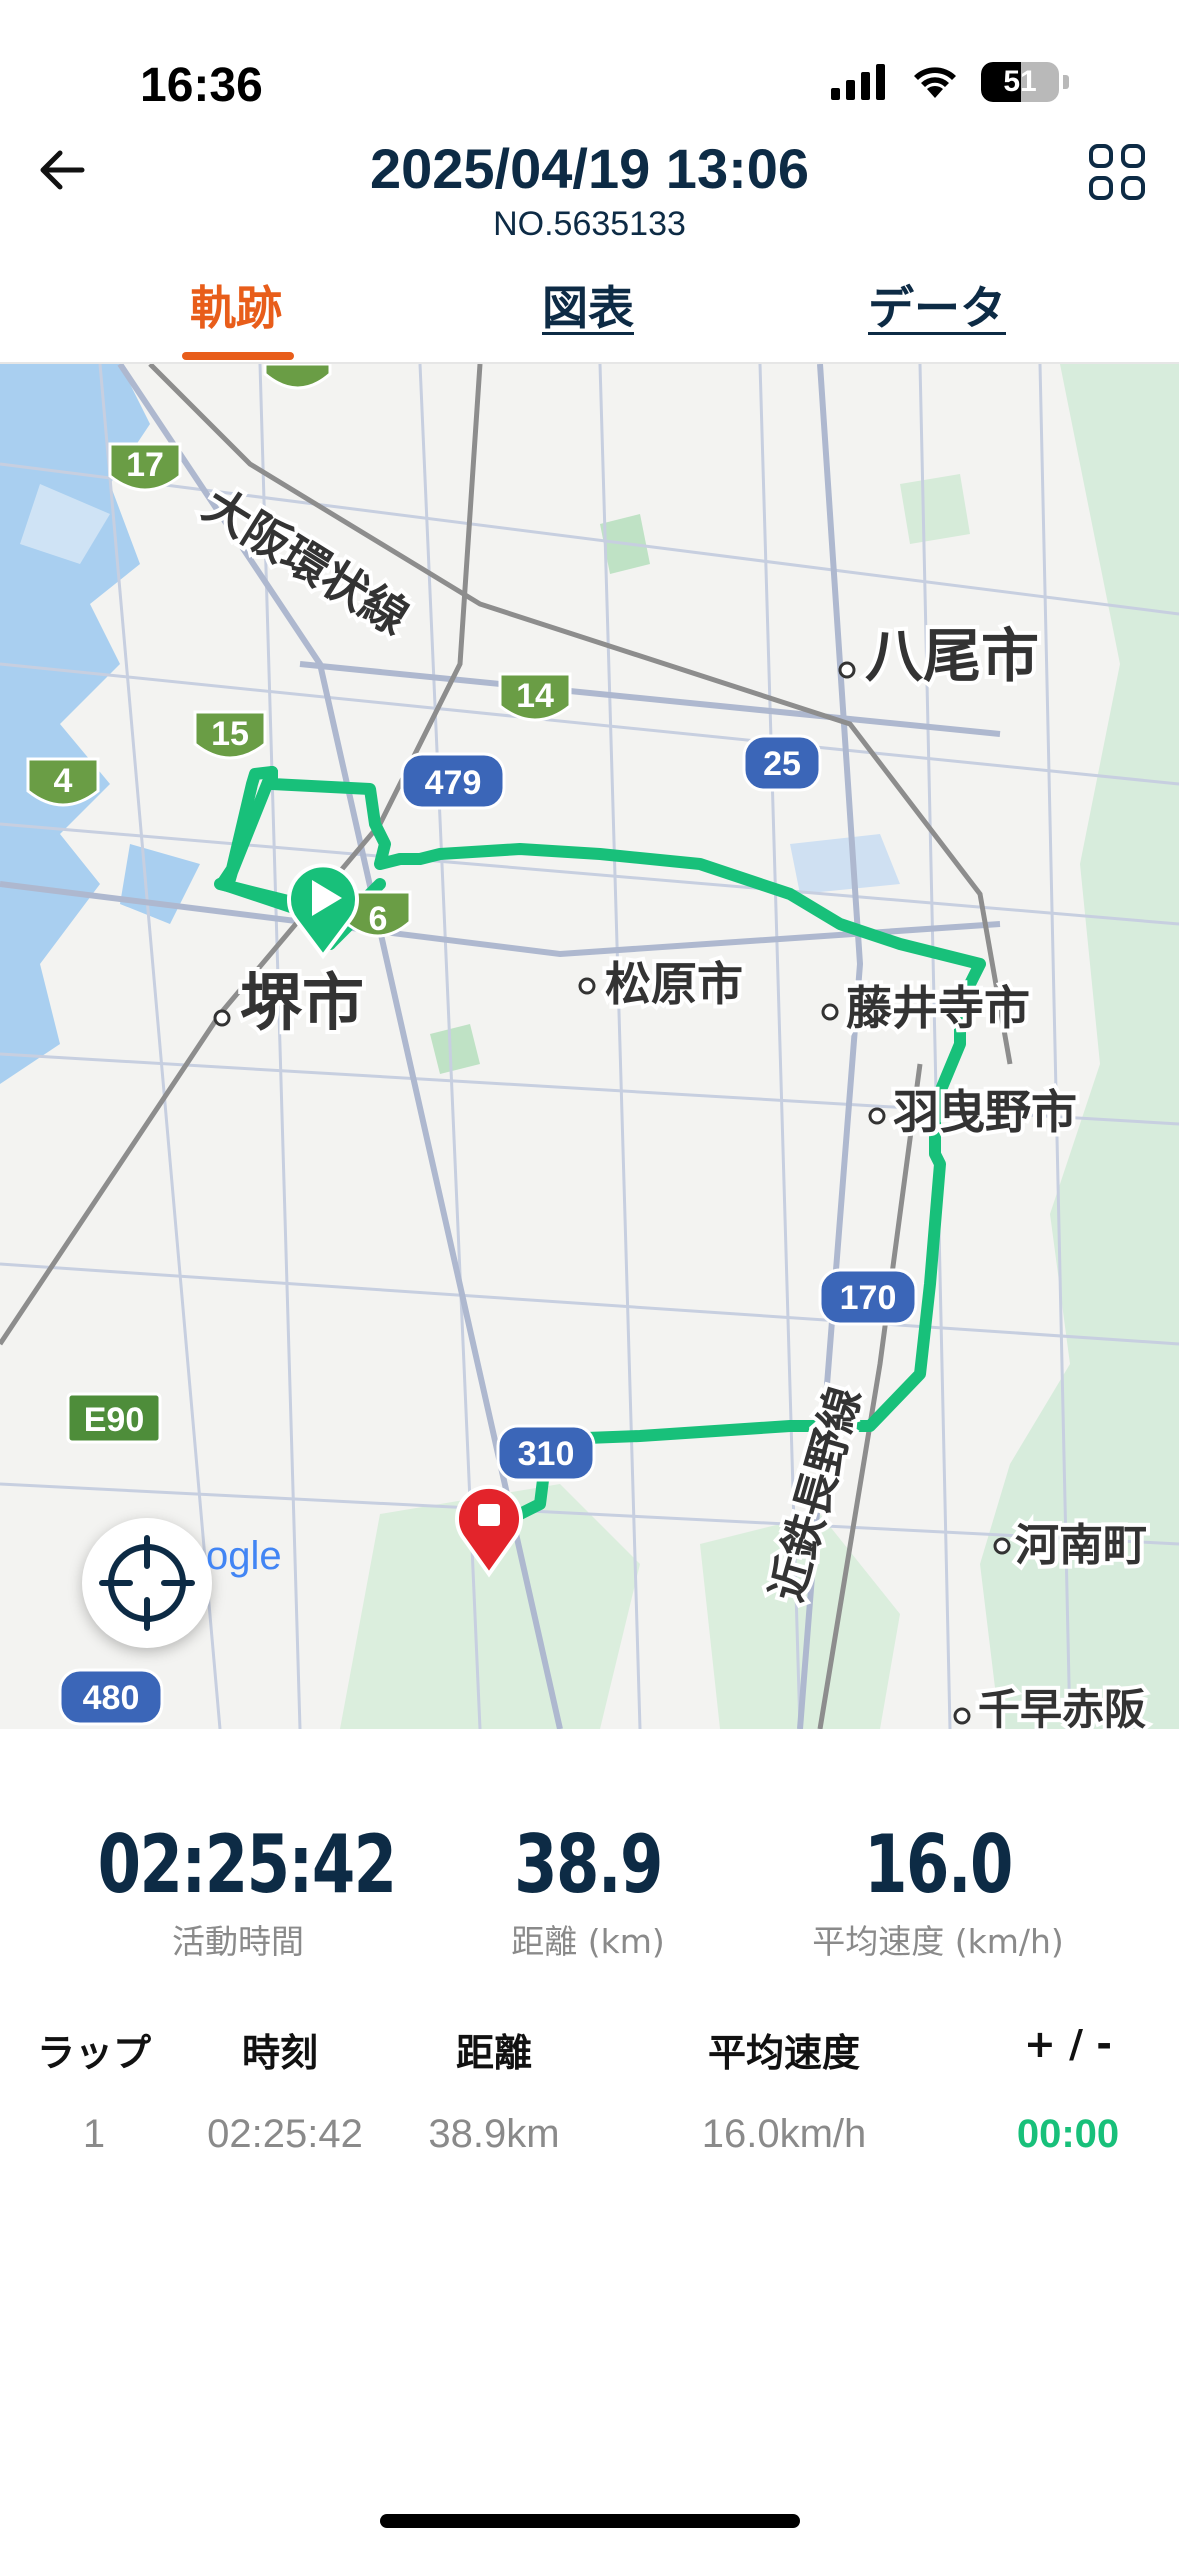 This screenshot has height=2556, width=1179. I want to click on label-chihaya: 千早赤阪, so click(1062, 1707).